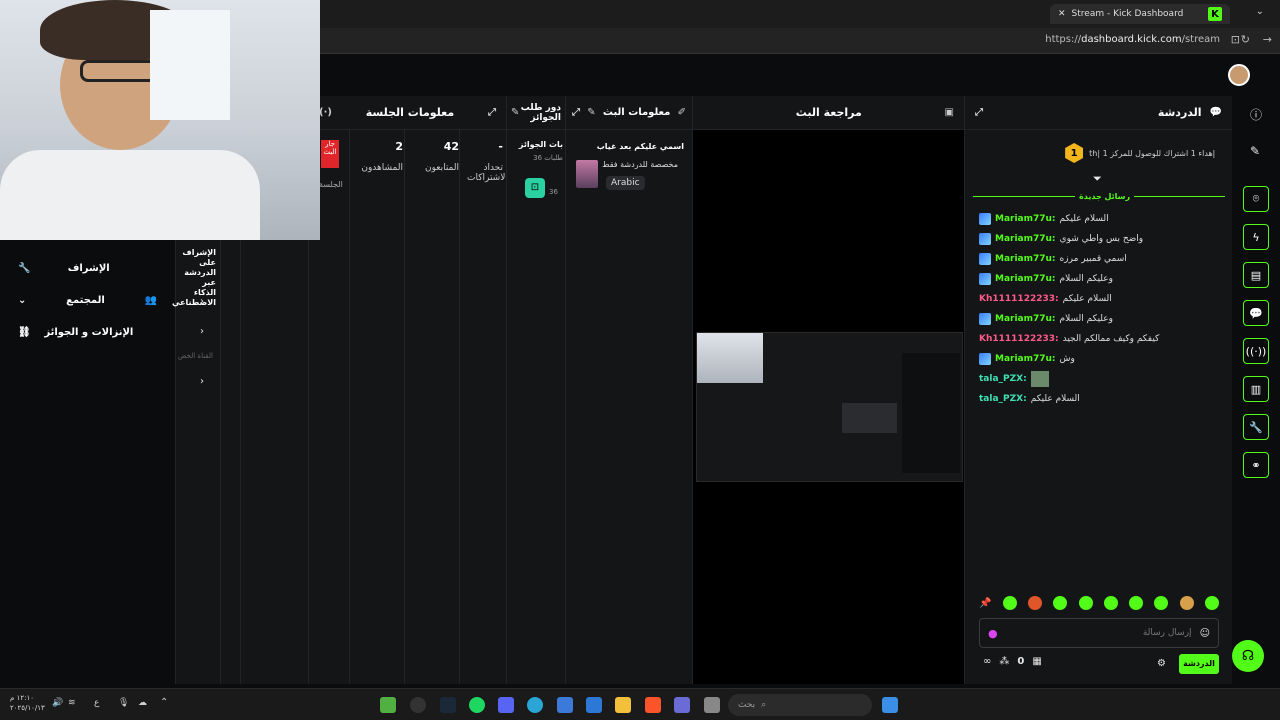 The height and width of the screenshot is (720, 1280). What do you see at coordinates (1062, 14) in the screenshot?
I see `close-icon: ✕` at bounding box center [1062, 14].